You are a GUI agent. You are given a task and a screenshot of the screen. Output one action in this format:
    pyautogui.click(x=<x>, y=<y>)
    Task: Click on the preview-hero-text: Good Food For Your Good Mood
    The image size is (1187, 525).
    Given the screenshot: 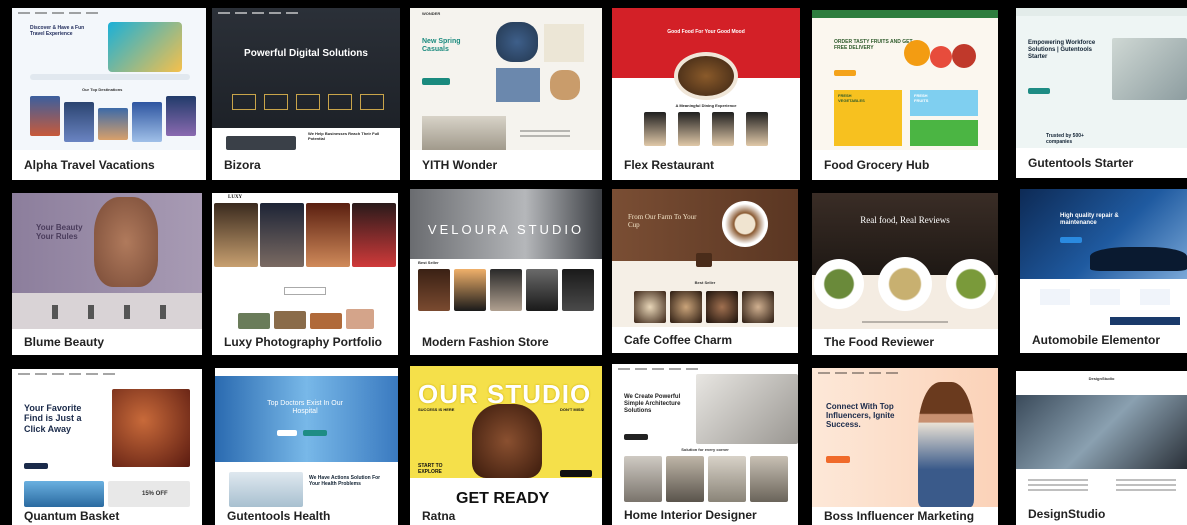 What is the action you would take?
    pyautogui.click(x=706, y=32)
    